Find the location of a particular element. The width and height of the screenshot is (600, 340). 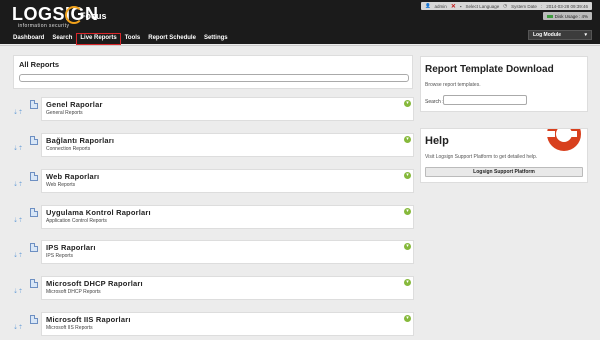

report-template-search-input is located at coordinates (485, 100).